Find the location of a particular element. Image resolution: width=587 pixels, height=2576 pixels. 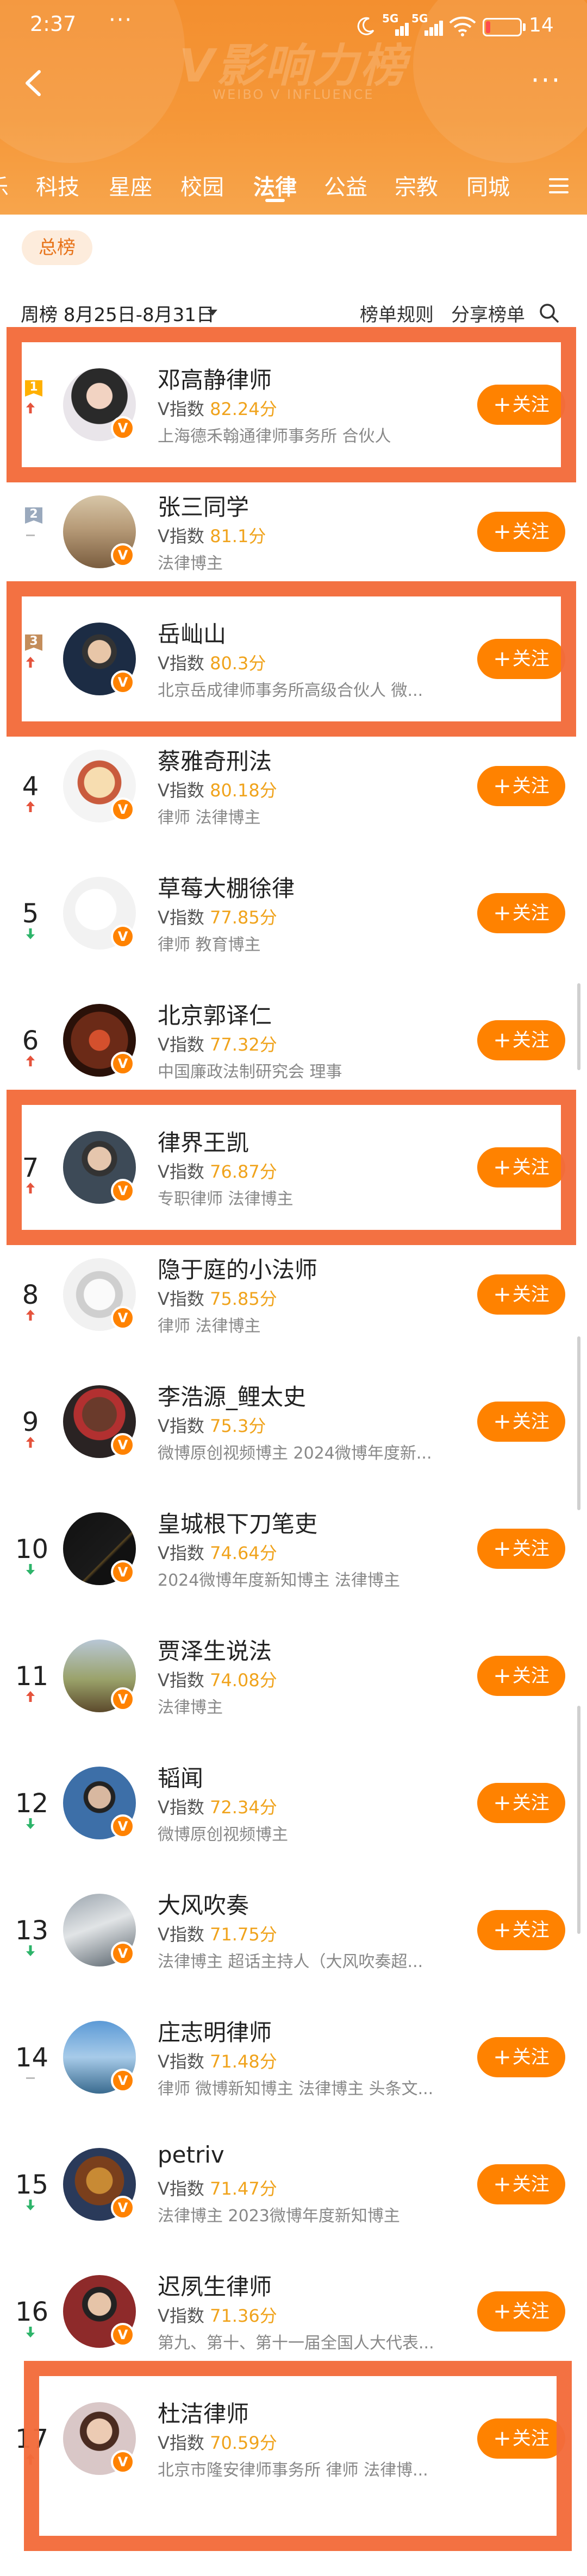

ranking-row: 17 V 杜洁律师 V指数 70.59分 北京市隆安律师事务所 律师 法律博... +关注 is located at coordinates (293, 2438).